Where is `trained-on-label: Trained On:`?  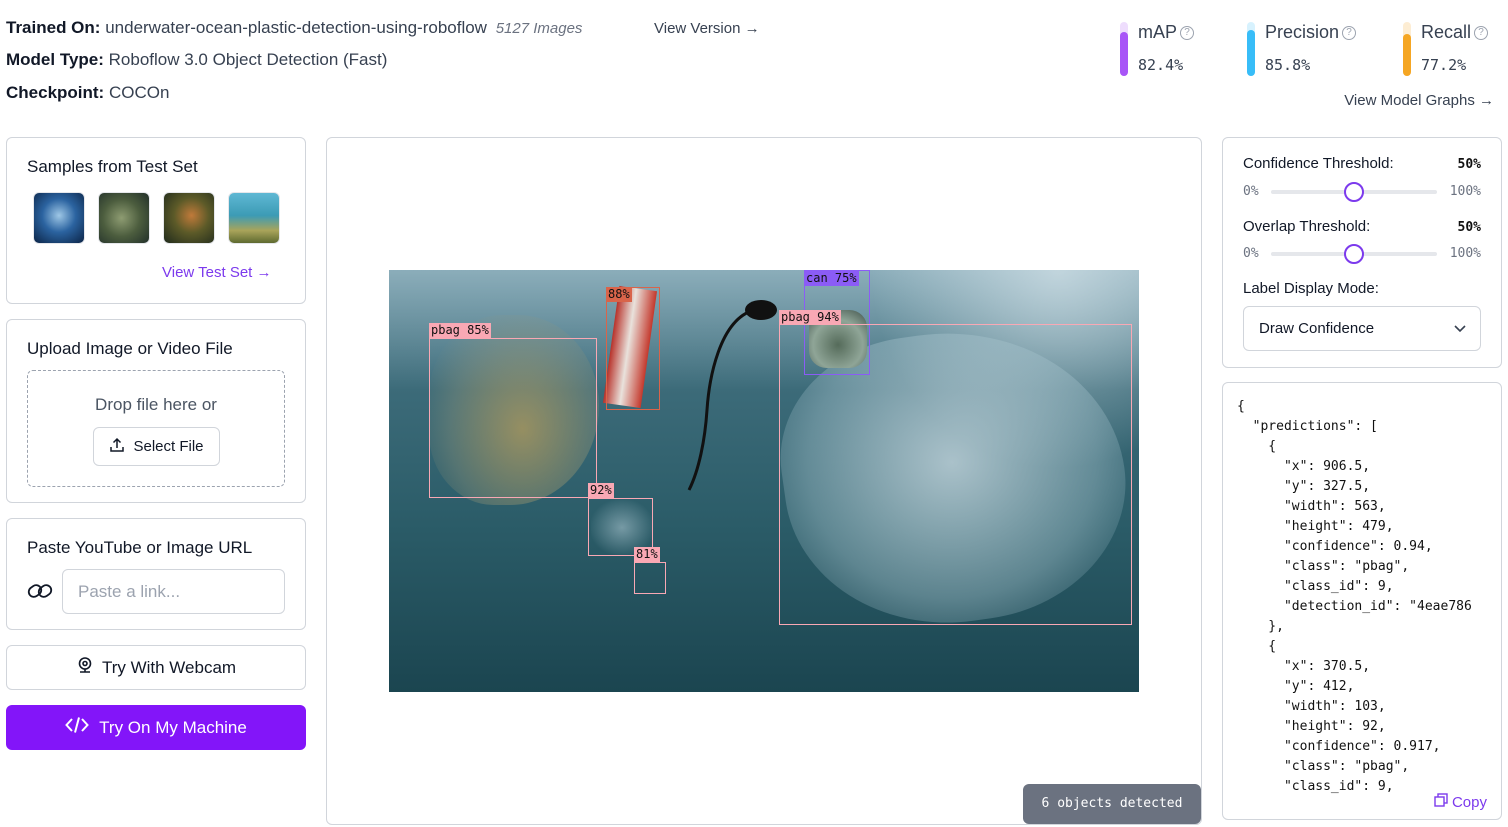 trained-on-label: Trained On: is located at coordinates (53, 27).